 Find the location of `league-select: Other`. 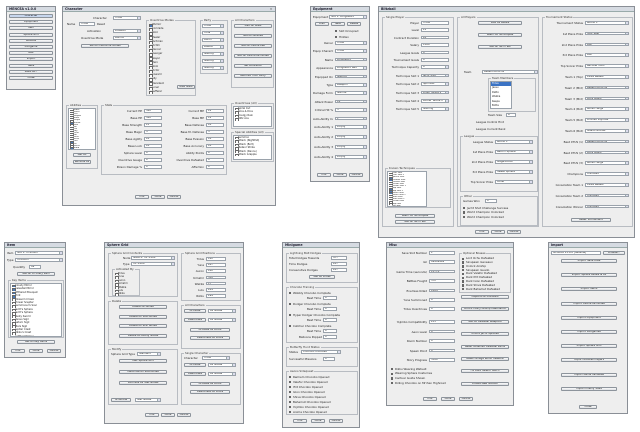

league-select: Other is located at coordinates (514, 182).